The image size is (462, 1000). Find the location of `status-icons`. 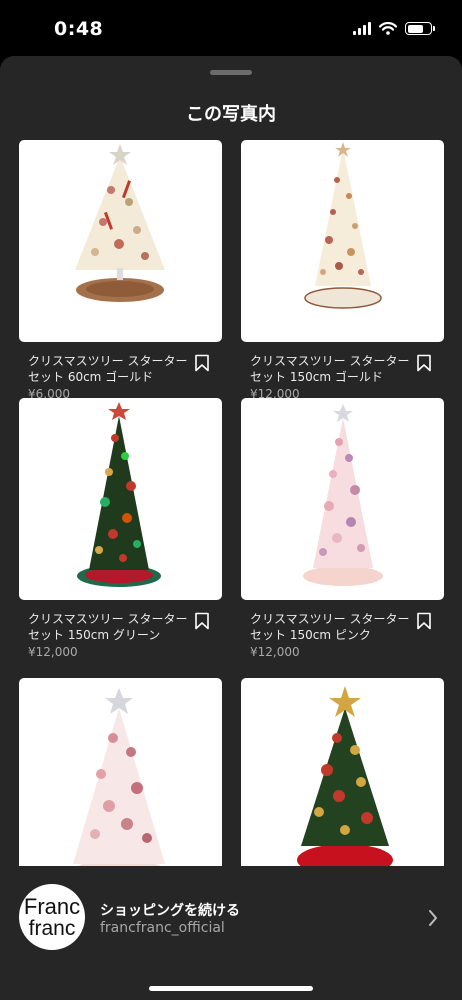

status-icons is located at coordinates (394, 28).